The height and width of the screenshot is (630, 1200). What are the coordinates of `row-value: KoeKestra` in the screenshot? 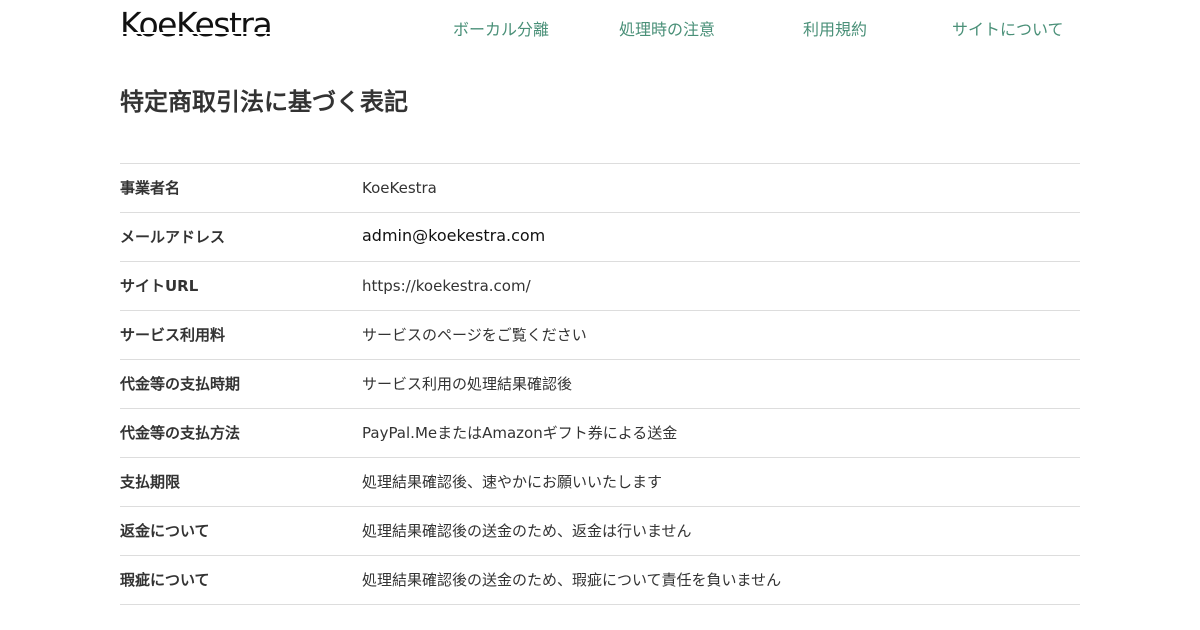 It's located at (399, 188).